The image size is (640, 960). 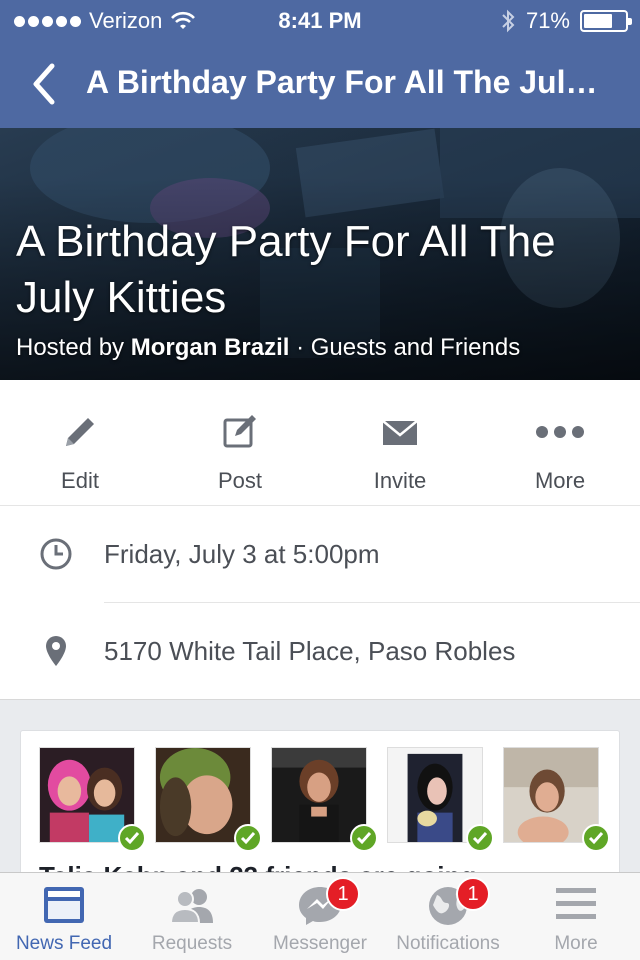 I want to click on compose-icon, so click(x=239, y=431).